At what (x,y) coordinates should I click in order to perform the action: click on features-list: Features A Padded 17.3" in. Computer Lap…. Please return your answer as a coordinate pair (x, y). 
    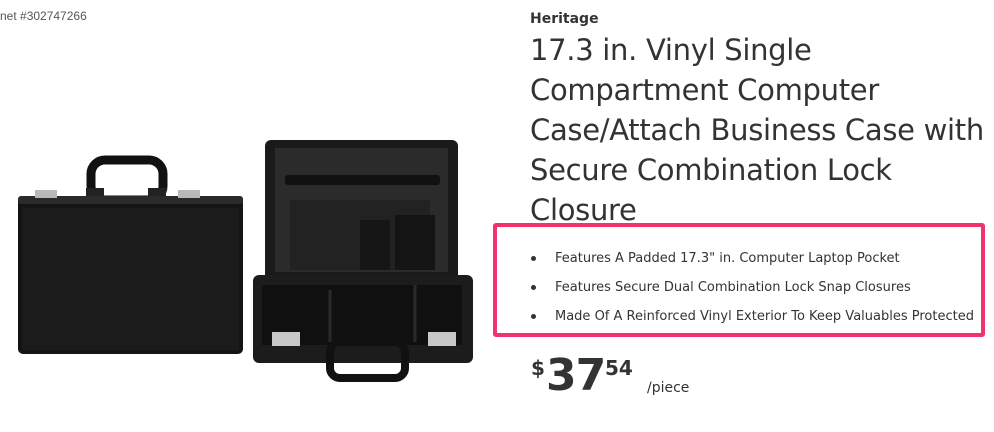
    Looking at the image, I should click on (752, 287).